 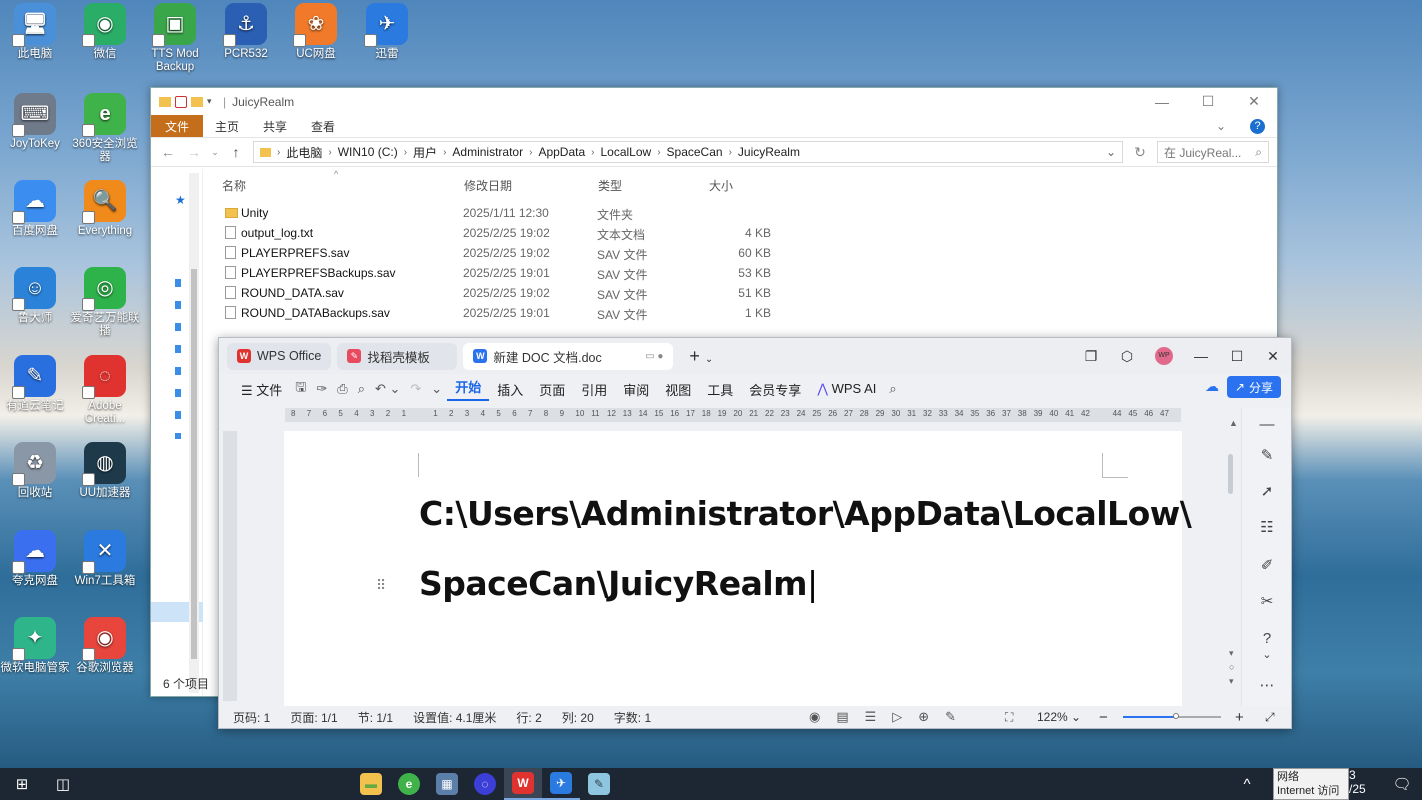 What do you see at coordinates (1402, 784) in the screenshot?
I see `notification-icon: 🗨` at bounding box center [1402, 784].